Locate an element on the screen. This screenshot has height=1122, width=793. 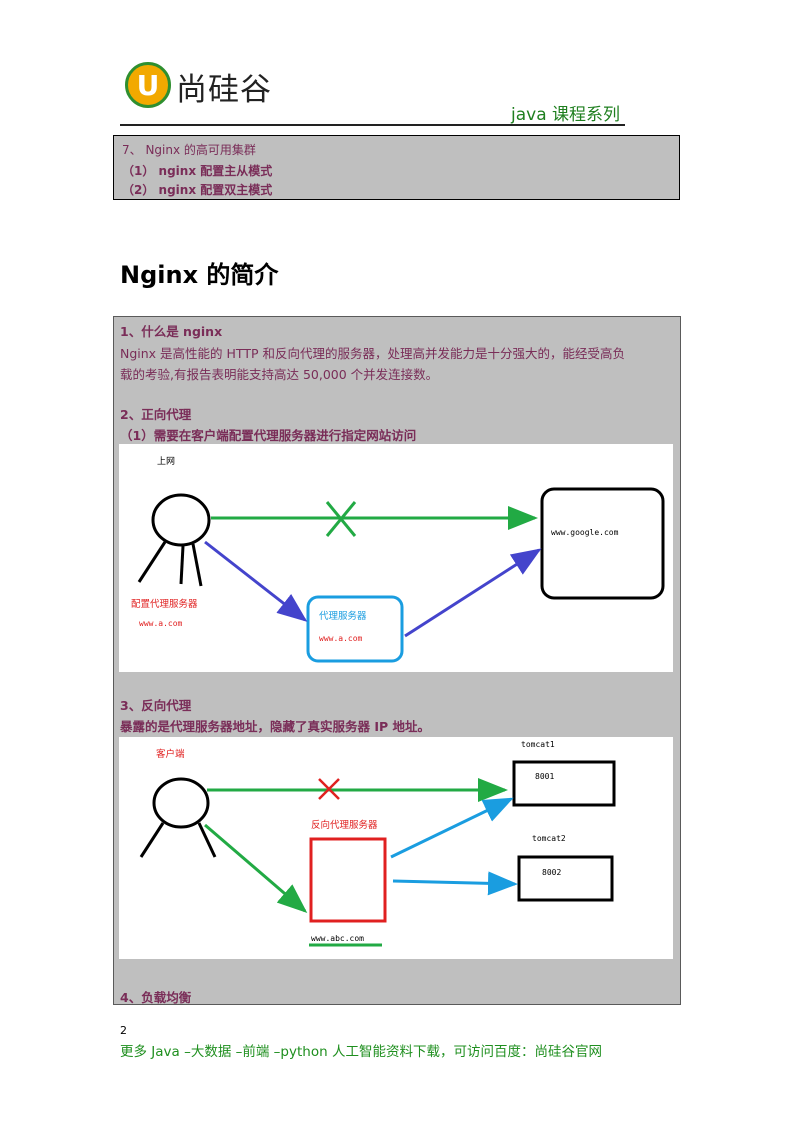
section1-para-line2: 载的考验,有报告表明能支持高达 50,000 个并发连接数。 is located at coordinates (279, 374).